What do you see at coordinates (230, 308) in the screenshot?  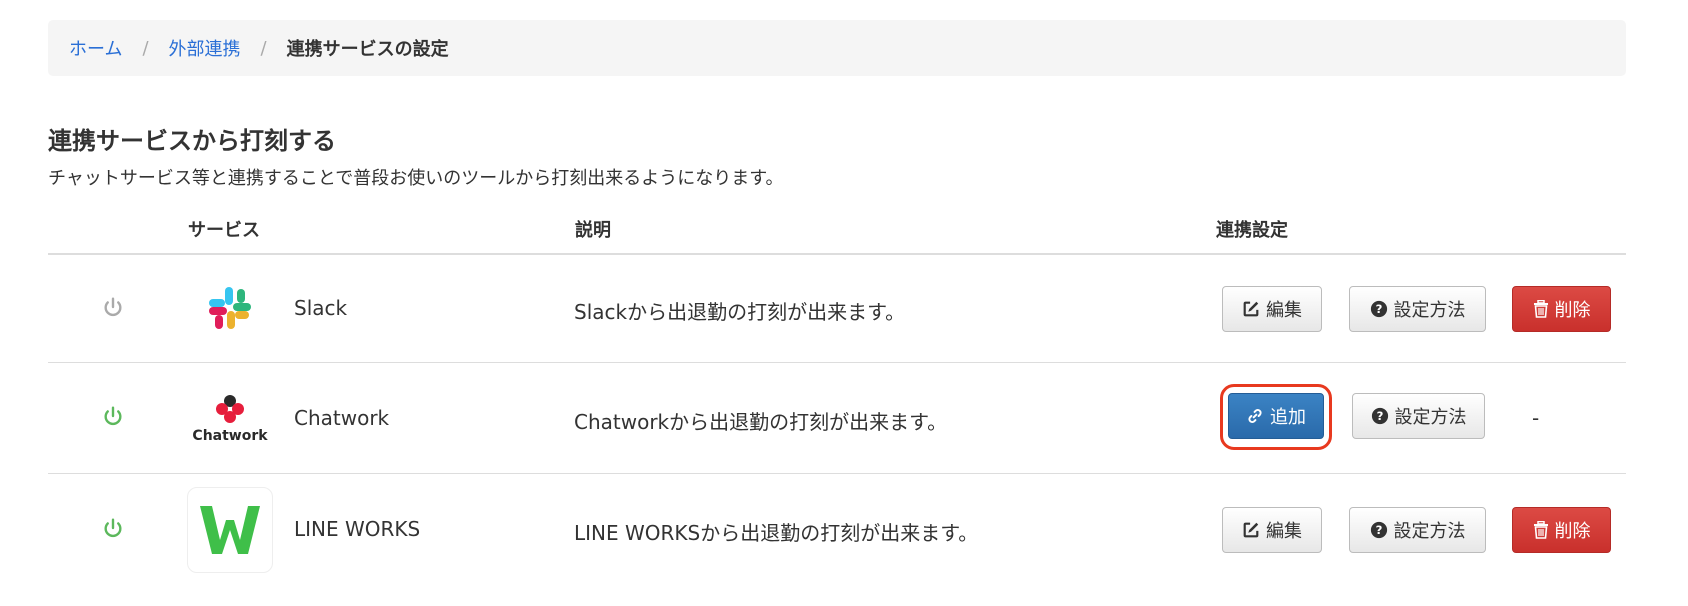 I see `slack-logo` at bounding box center [230, 308].